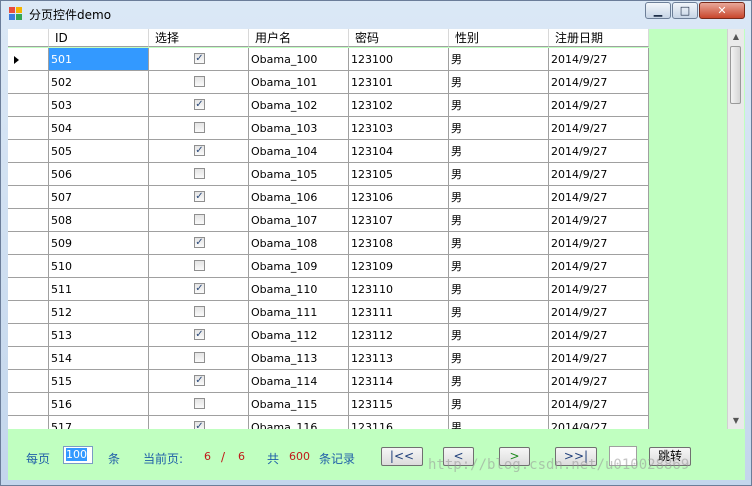 The height and width of the screenshot is (486, 752). I want to click on cell-id: 511, so click(99, 289).